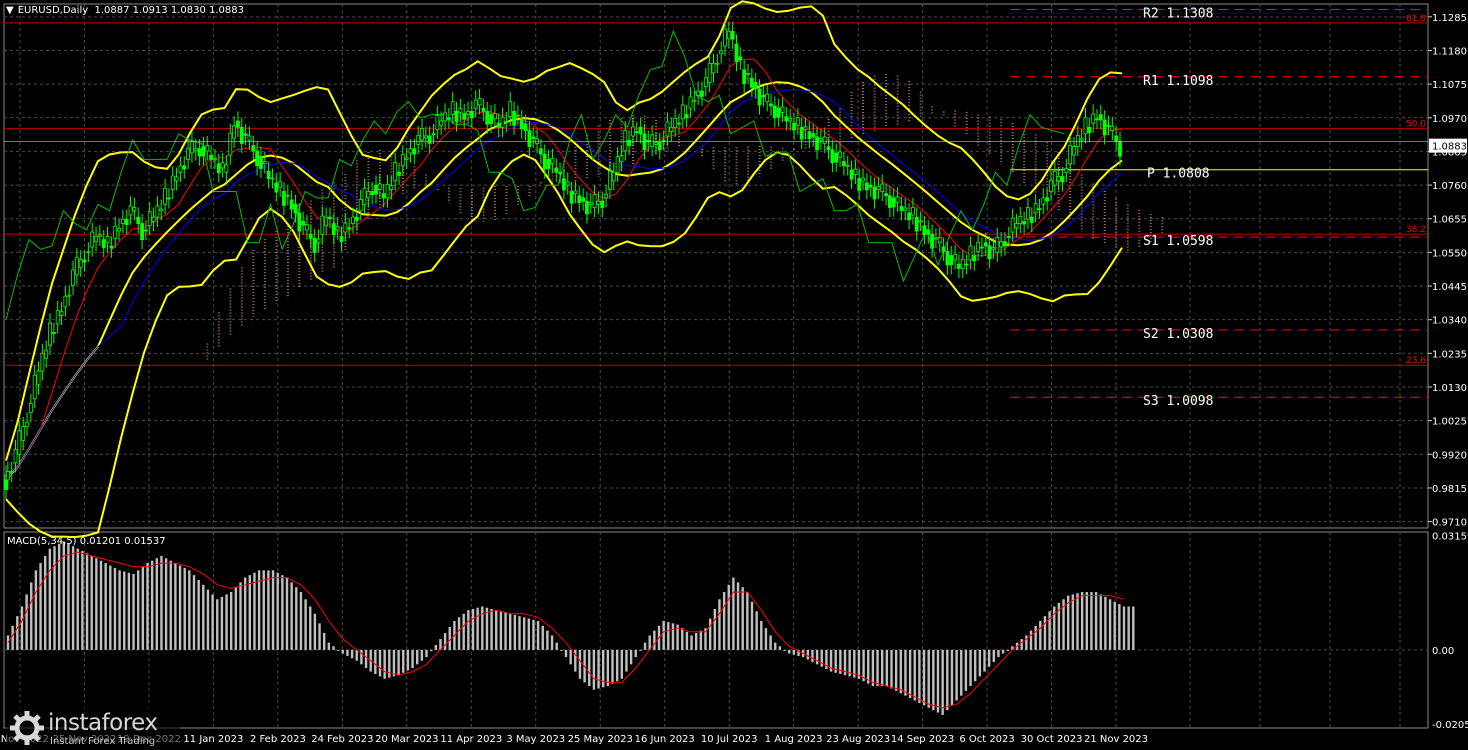  What do you see at coordinates (1178, 174) in the screenshot?
I see `pivot-level-label: P 1.0808` at bounding box center [1178, 174].